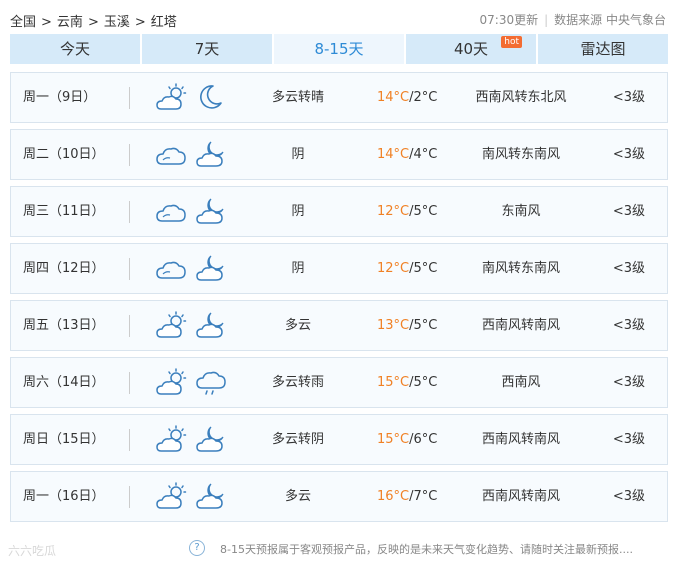  What do you see at coordinates (393, 325) in the screenshot?
I see `high-temp: 13°C` at bounding box center [393, 325].